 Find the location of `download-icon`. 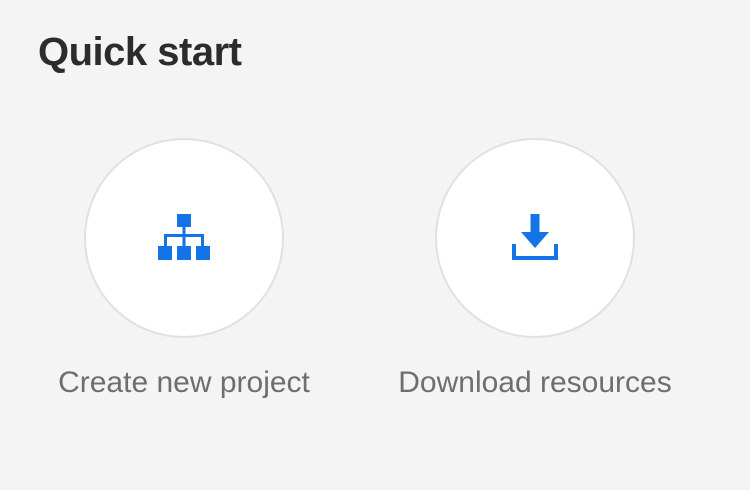

download-icon is located at coordinates (535, 238).